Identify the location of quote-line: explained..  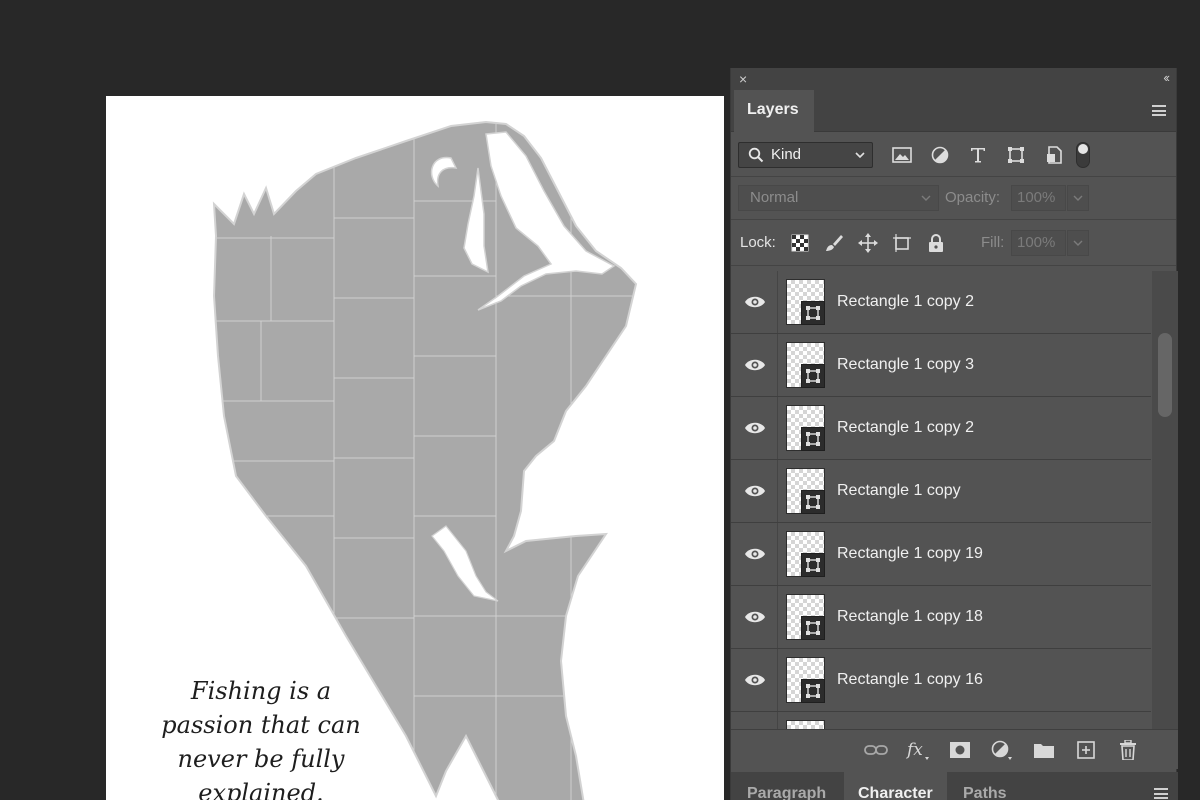
(261, 789).